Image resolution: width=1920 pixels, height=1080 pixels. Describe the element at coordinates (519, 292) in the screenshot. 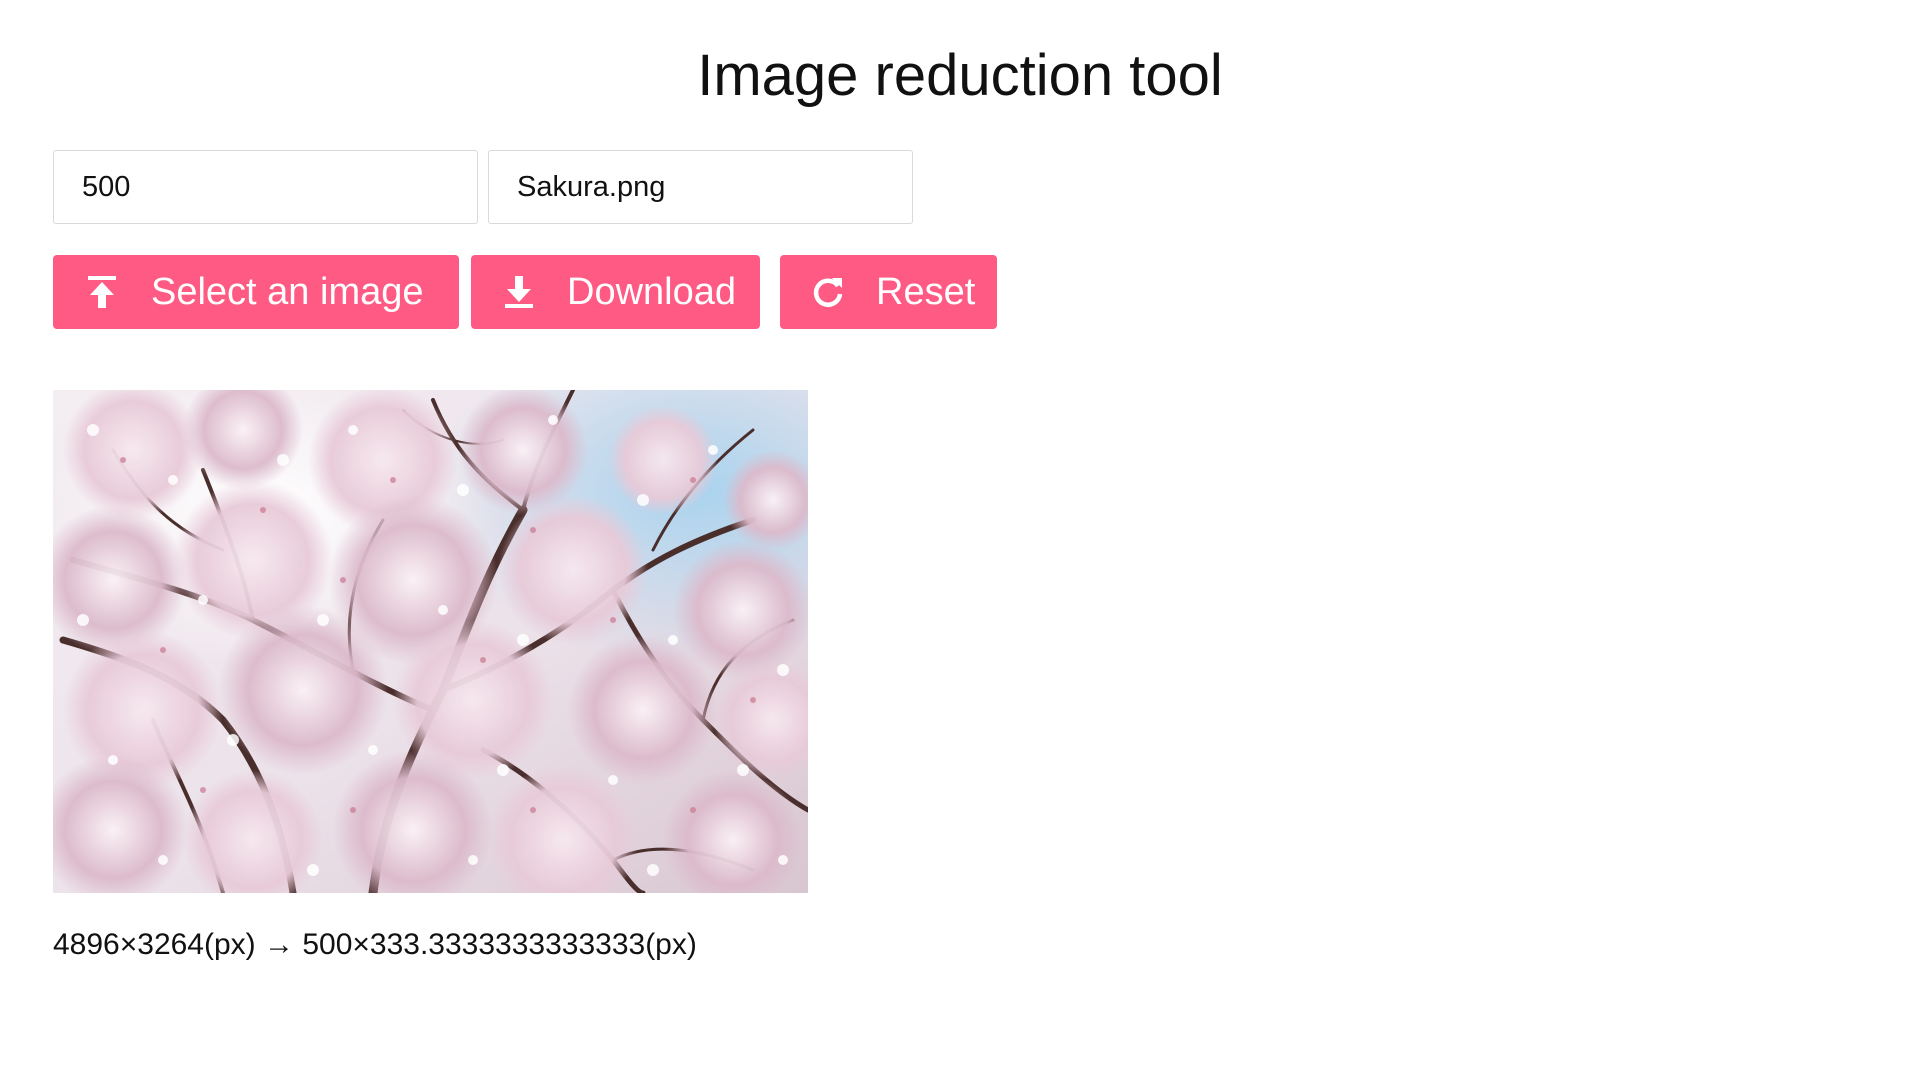

I see `download-icon` at that location.